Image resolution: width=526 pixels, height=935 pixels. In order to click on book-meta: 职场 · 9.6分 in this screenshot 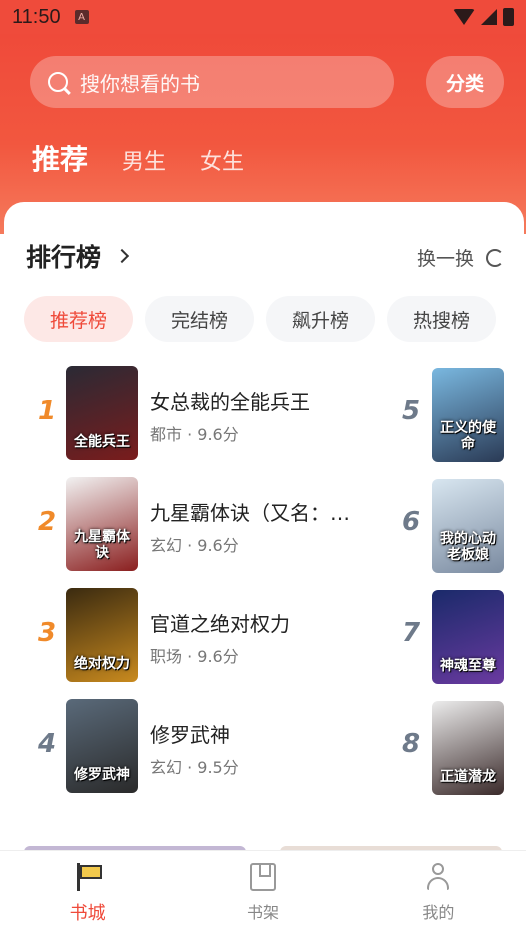, I will do `click(194, 656)`.